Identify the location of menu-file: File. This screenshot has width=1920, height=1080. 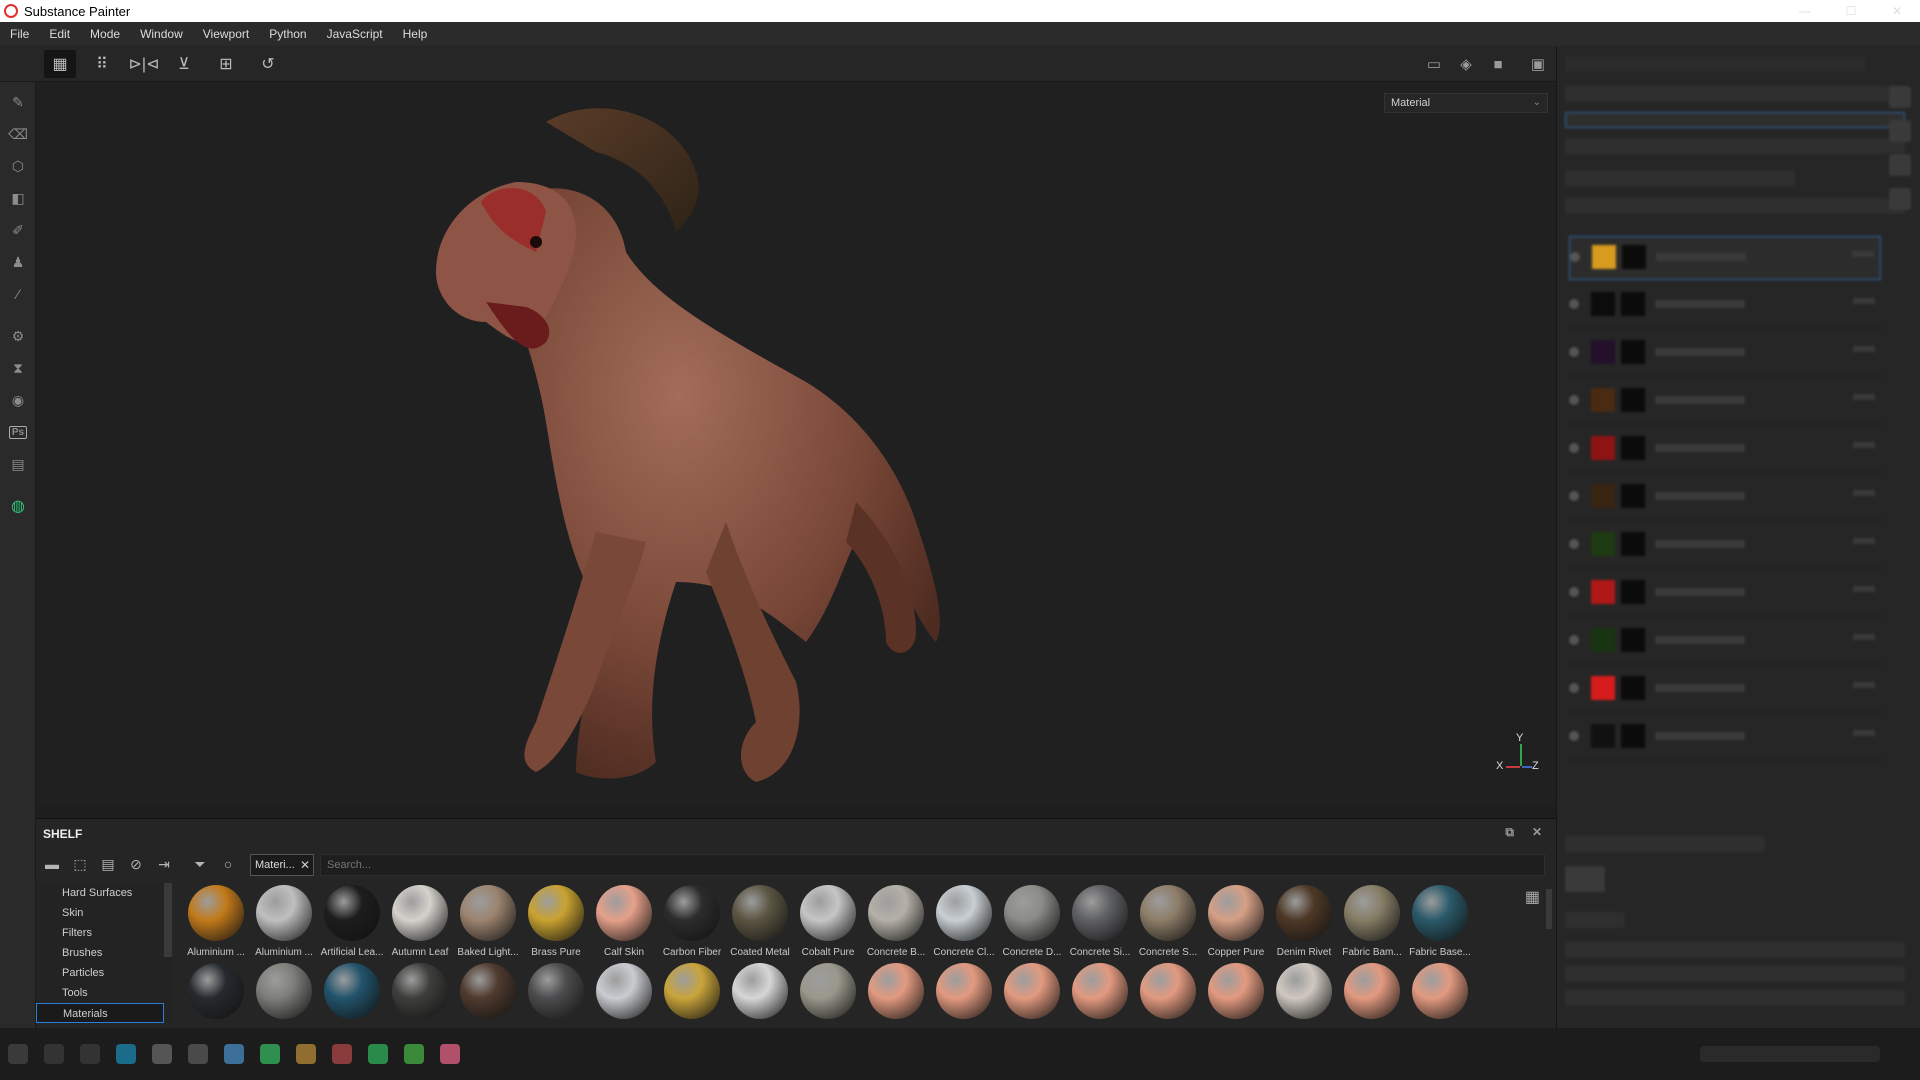
(19, 34).